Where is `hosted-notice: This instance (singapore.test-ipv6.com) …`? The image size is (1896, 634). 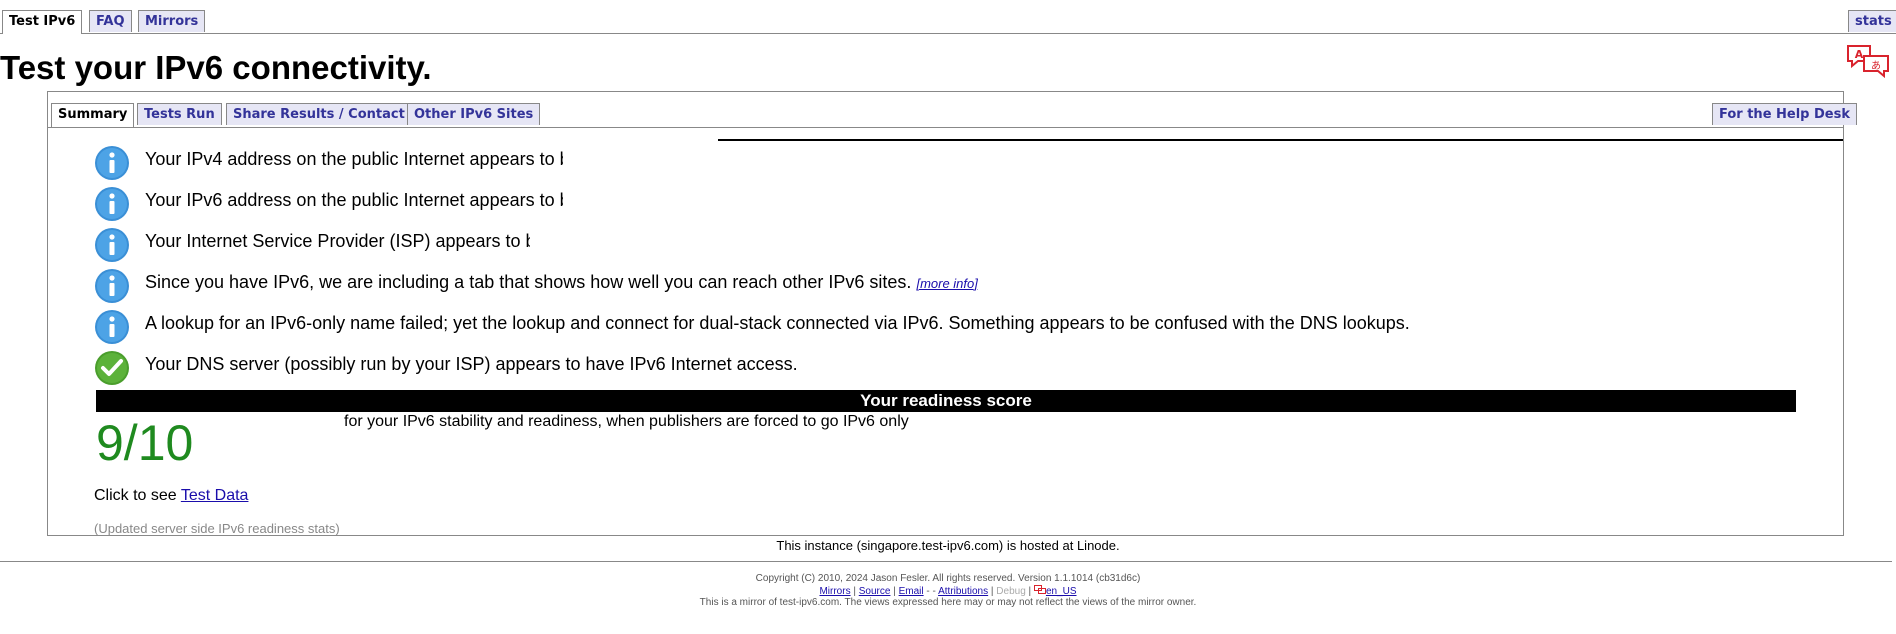
hosted-notice: This instance (singapore.test-ipv6.com) … is located at coordinates (948, 545).